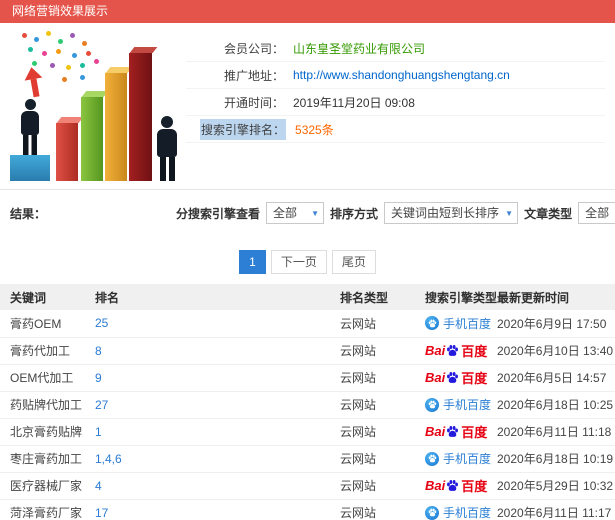 The height and width of the screenshot is (520, 615). What do you see at coordinates (101, 405) in the screenshot?
I see `rank-link: 27` at bounding box center [101, 405].